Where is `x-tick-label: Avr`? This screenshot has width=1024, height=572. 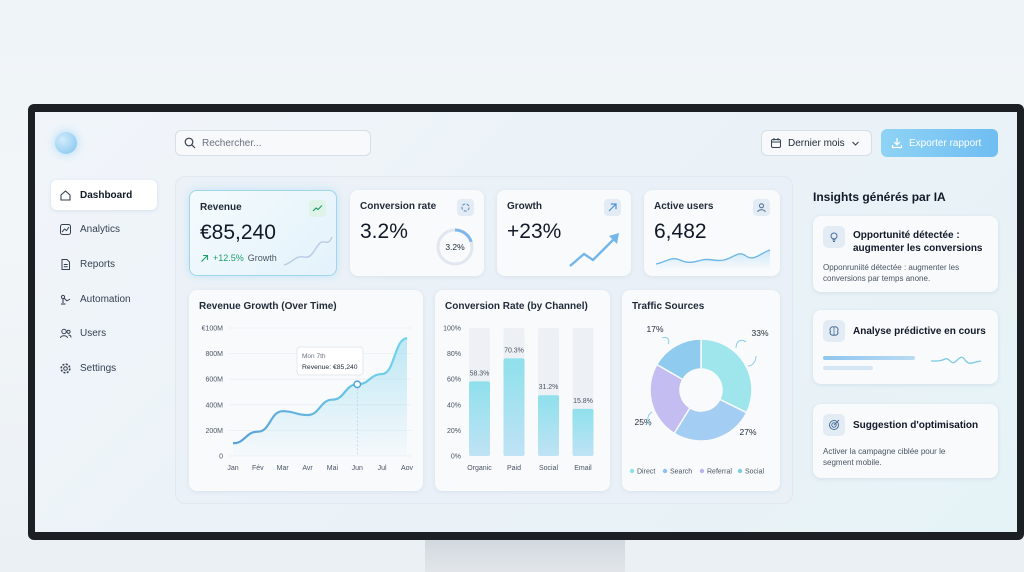
x-tick-label: Avr is located at coordinates (307, 468).